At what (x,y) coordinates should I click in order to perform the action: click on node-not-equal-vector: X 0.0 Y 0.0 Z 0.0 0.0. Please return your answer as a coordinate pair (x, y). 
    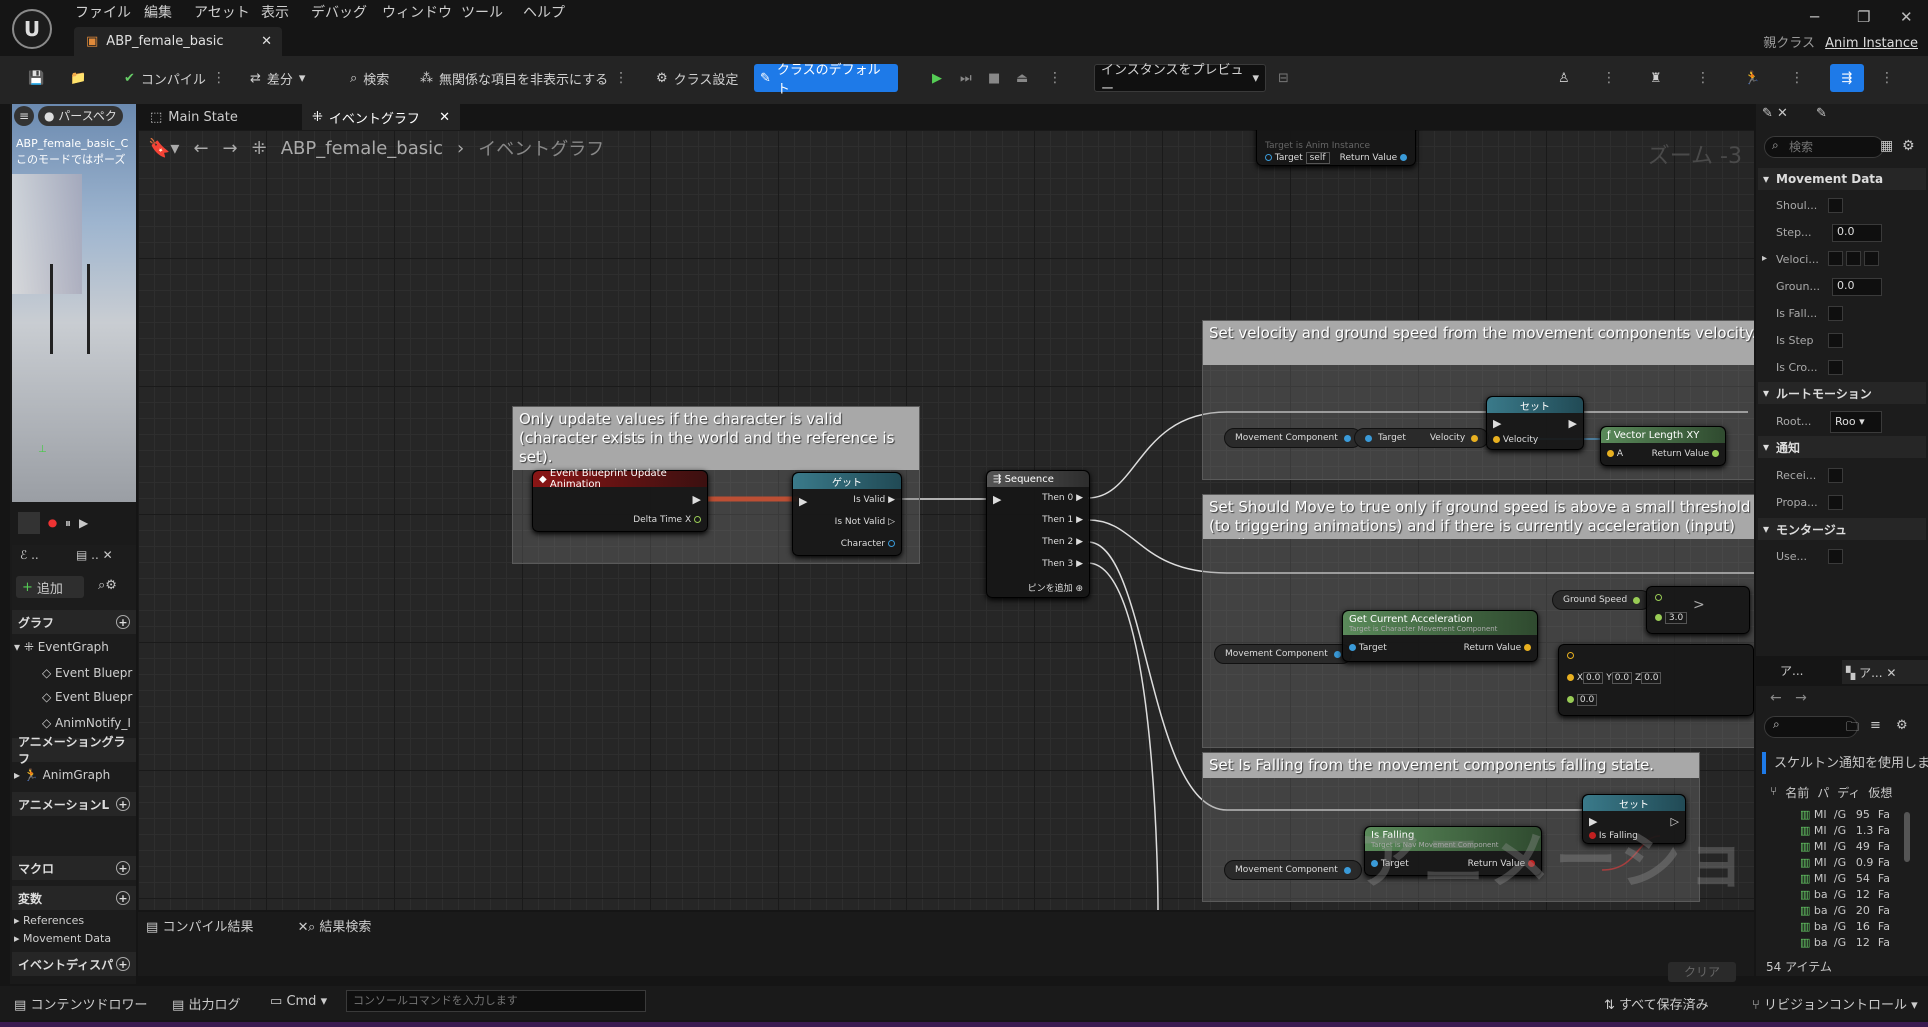
    Looking at the image, I should click on (1656, 680).